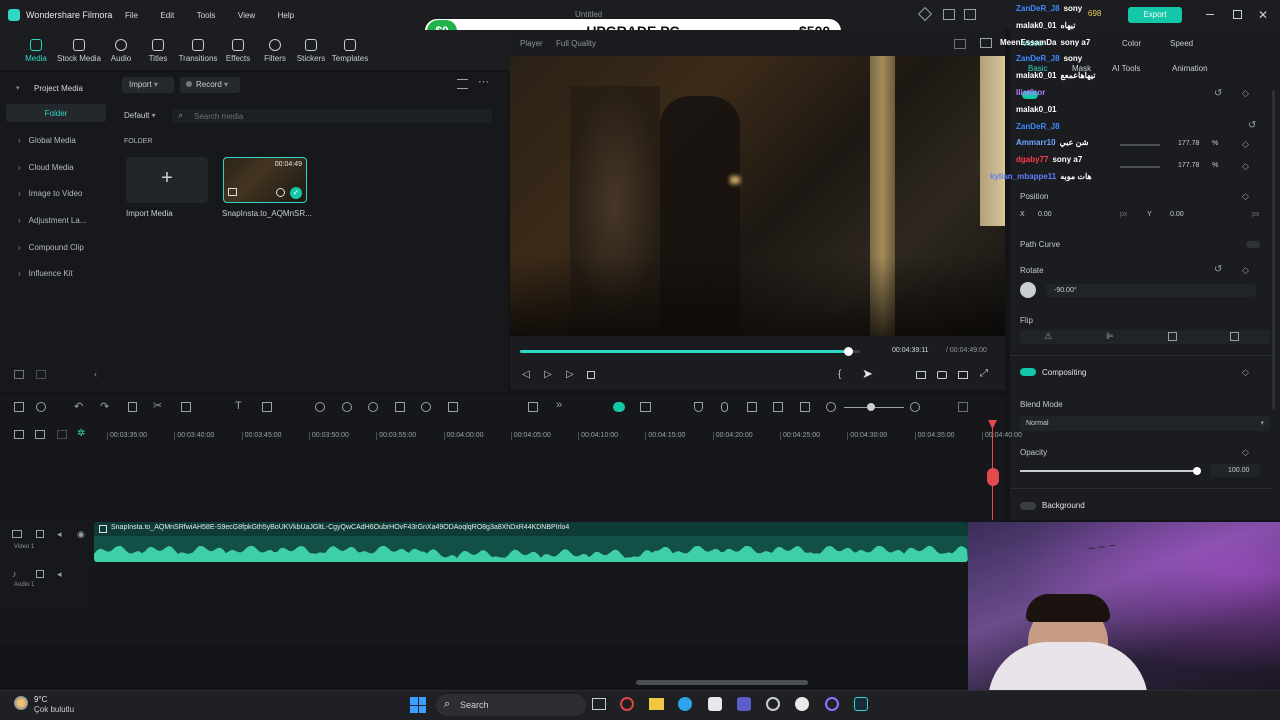 The height and width of the screenshot is (720, 1280). What do you see at coordinates (915, 407) in the screenshot?
I see `zoom-in-icon` at bounding box center [915, 407].